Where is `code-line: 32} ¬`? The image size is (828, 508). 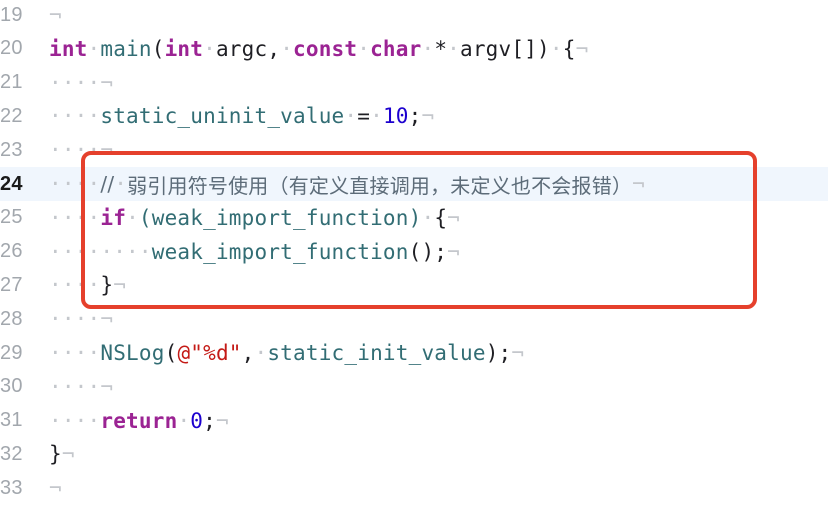
code-line: 32} ¬ is located at coordinates (414, 454).